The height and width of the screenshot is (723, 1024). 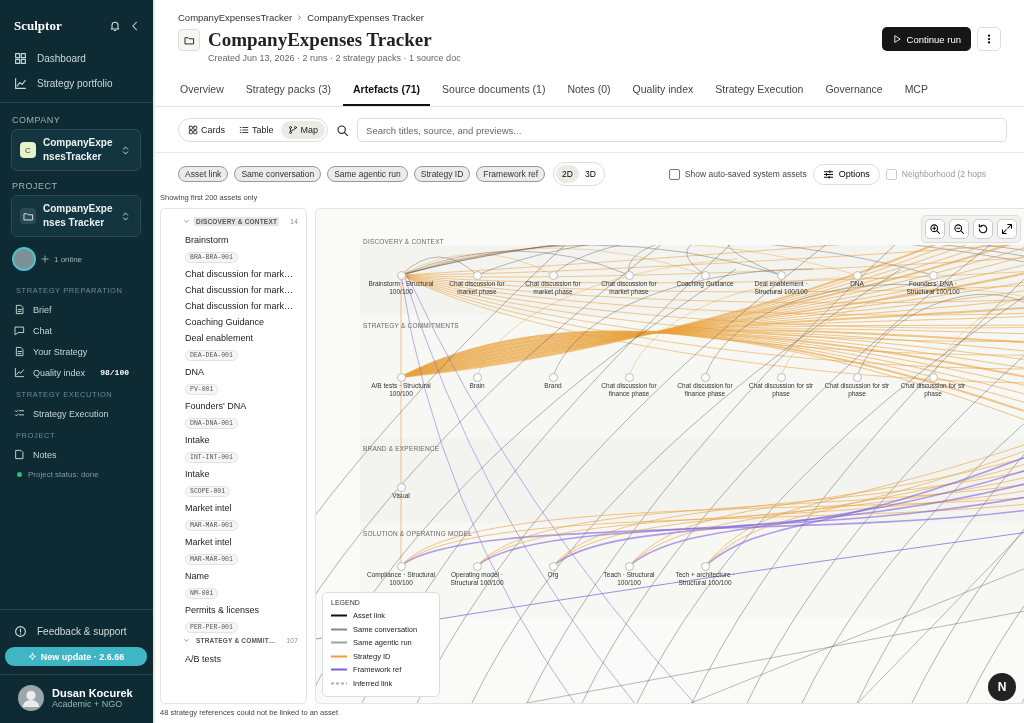 I want to click on feedback-link: Feedback & support, so click(x=76, y=631).